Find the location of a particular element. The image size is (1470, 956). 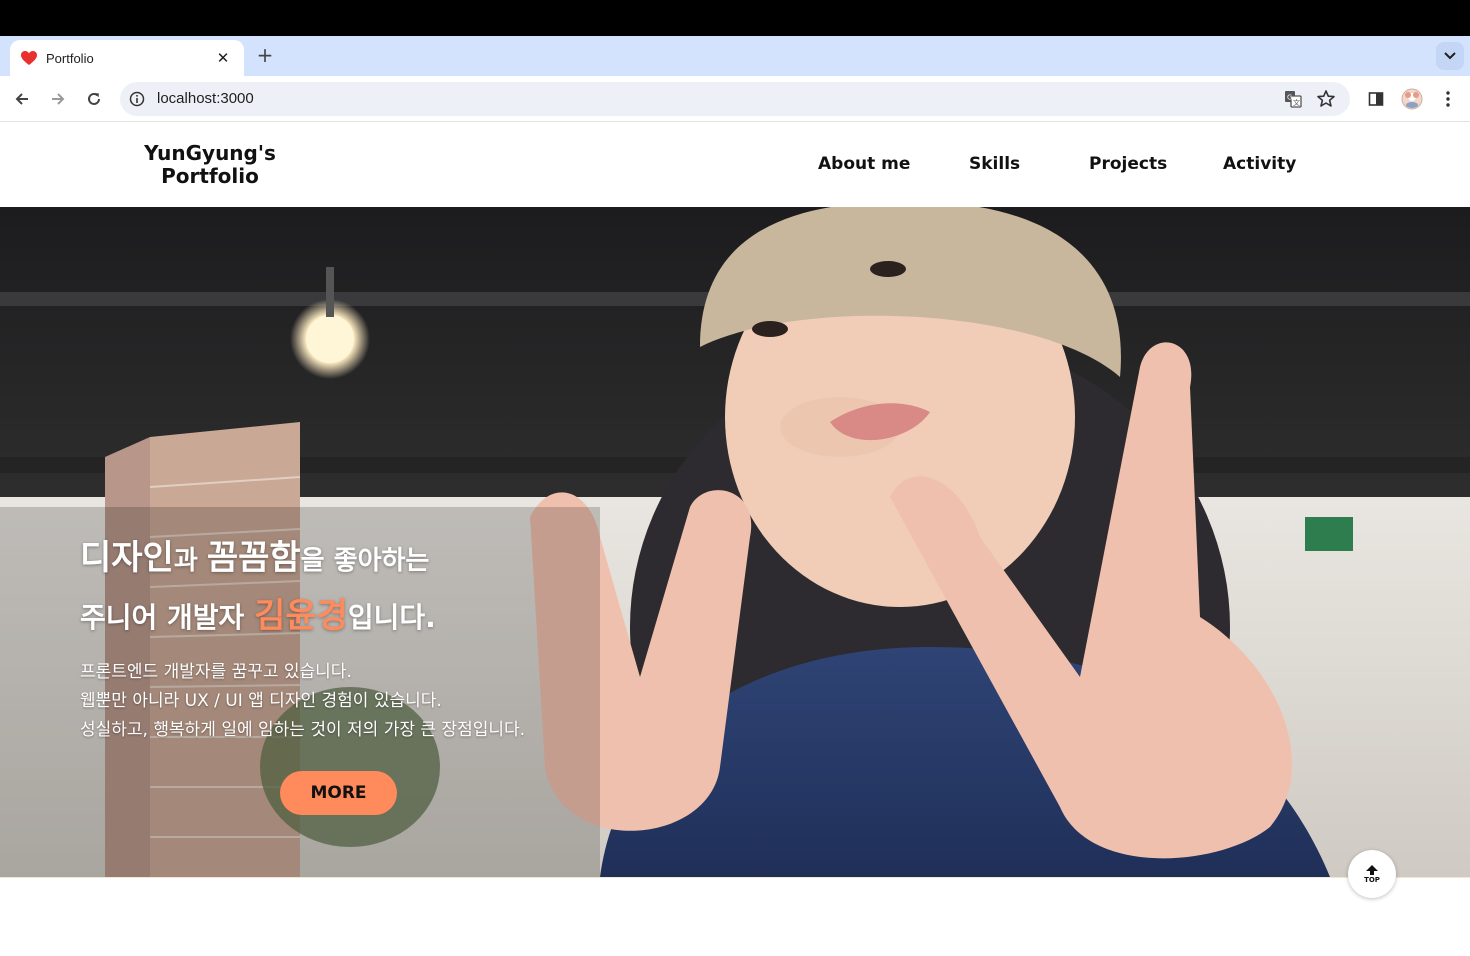

nav-projects: Projects is located at coordinates (1128, 164).